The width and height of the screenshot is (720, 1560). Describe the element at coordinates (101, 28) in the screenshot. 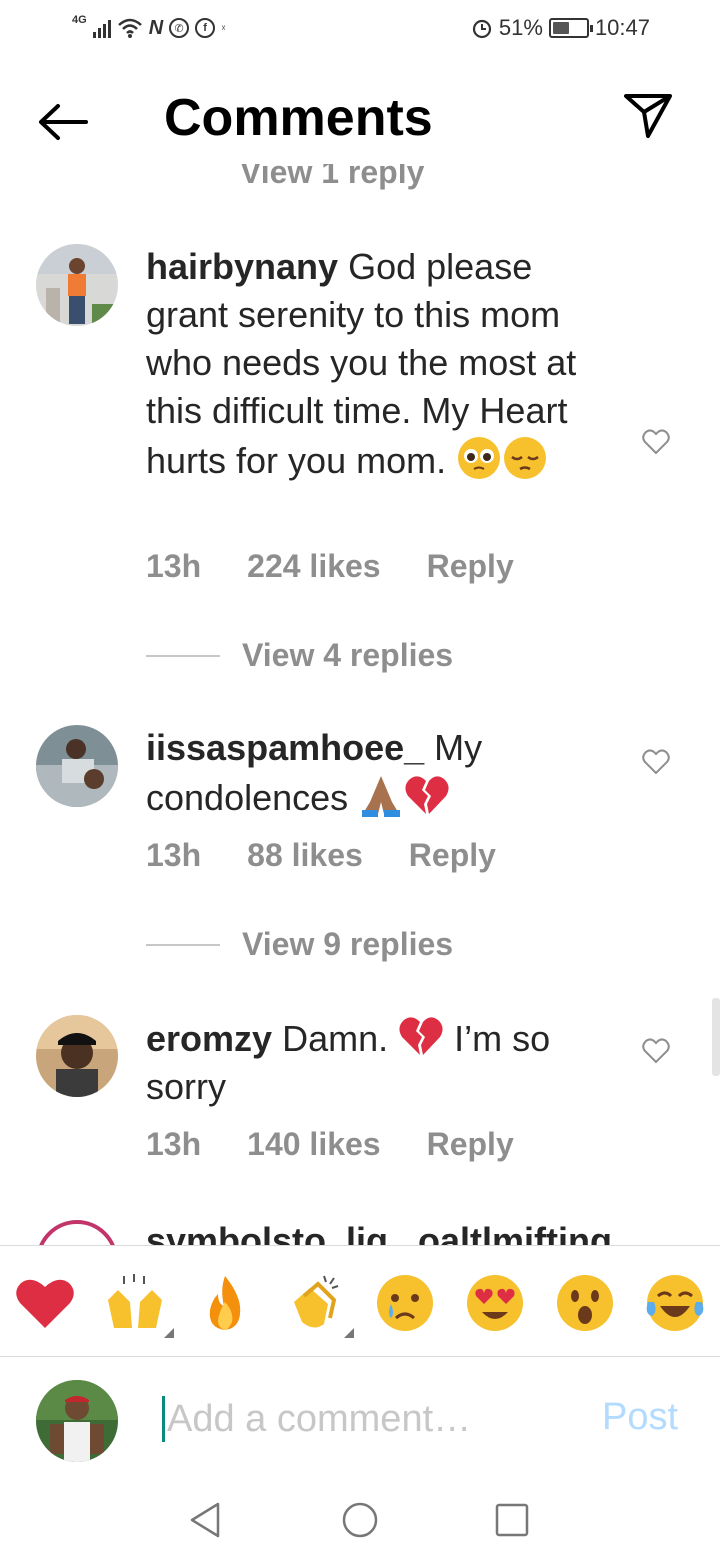

I see `signal-icon` at that location.